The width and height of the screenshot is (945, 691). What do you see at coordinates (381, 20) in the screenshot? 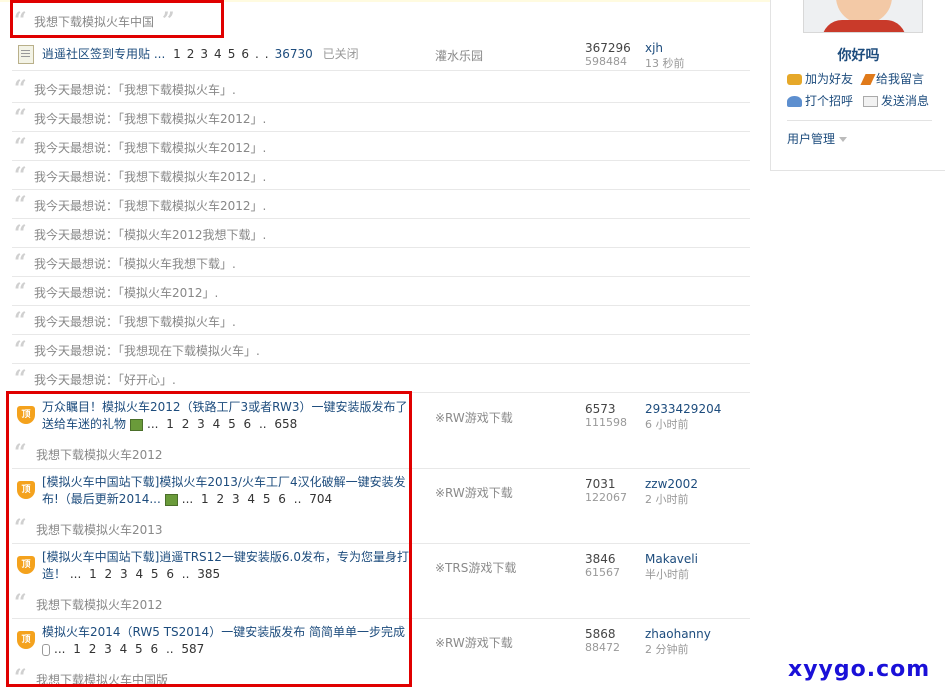
I see `top-quote-row: “ 我想下载模拟火车中国 ”` at bounding box center [381, 20].